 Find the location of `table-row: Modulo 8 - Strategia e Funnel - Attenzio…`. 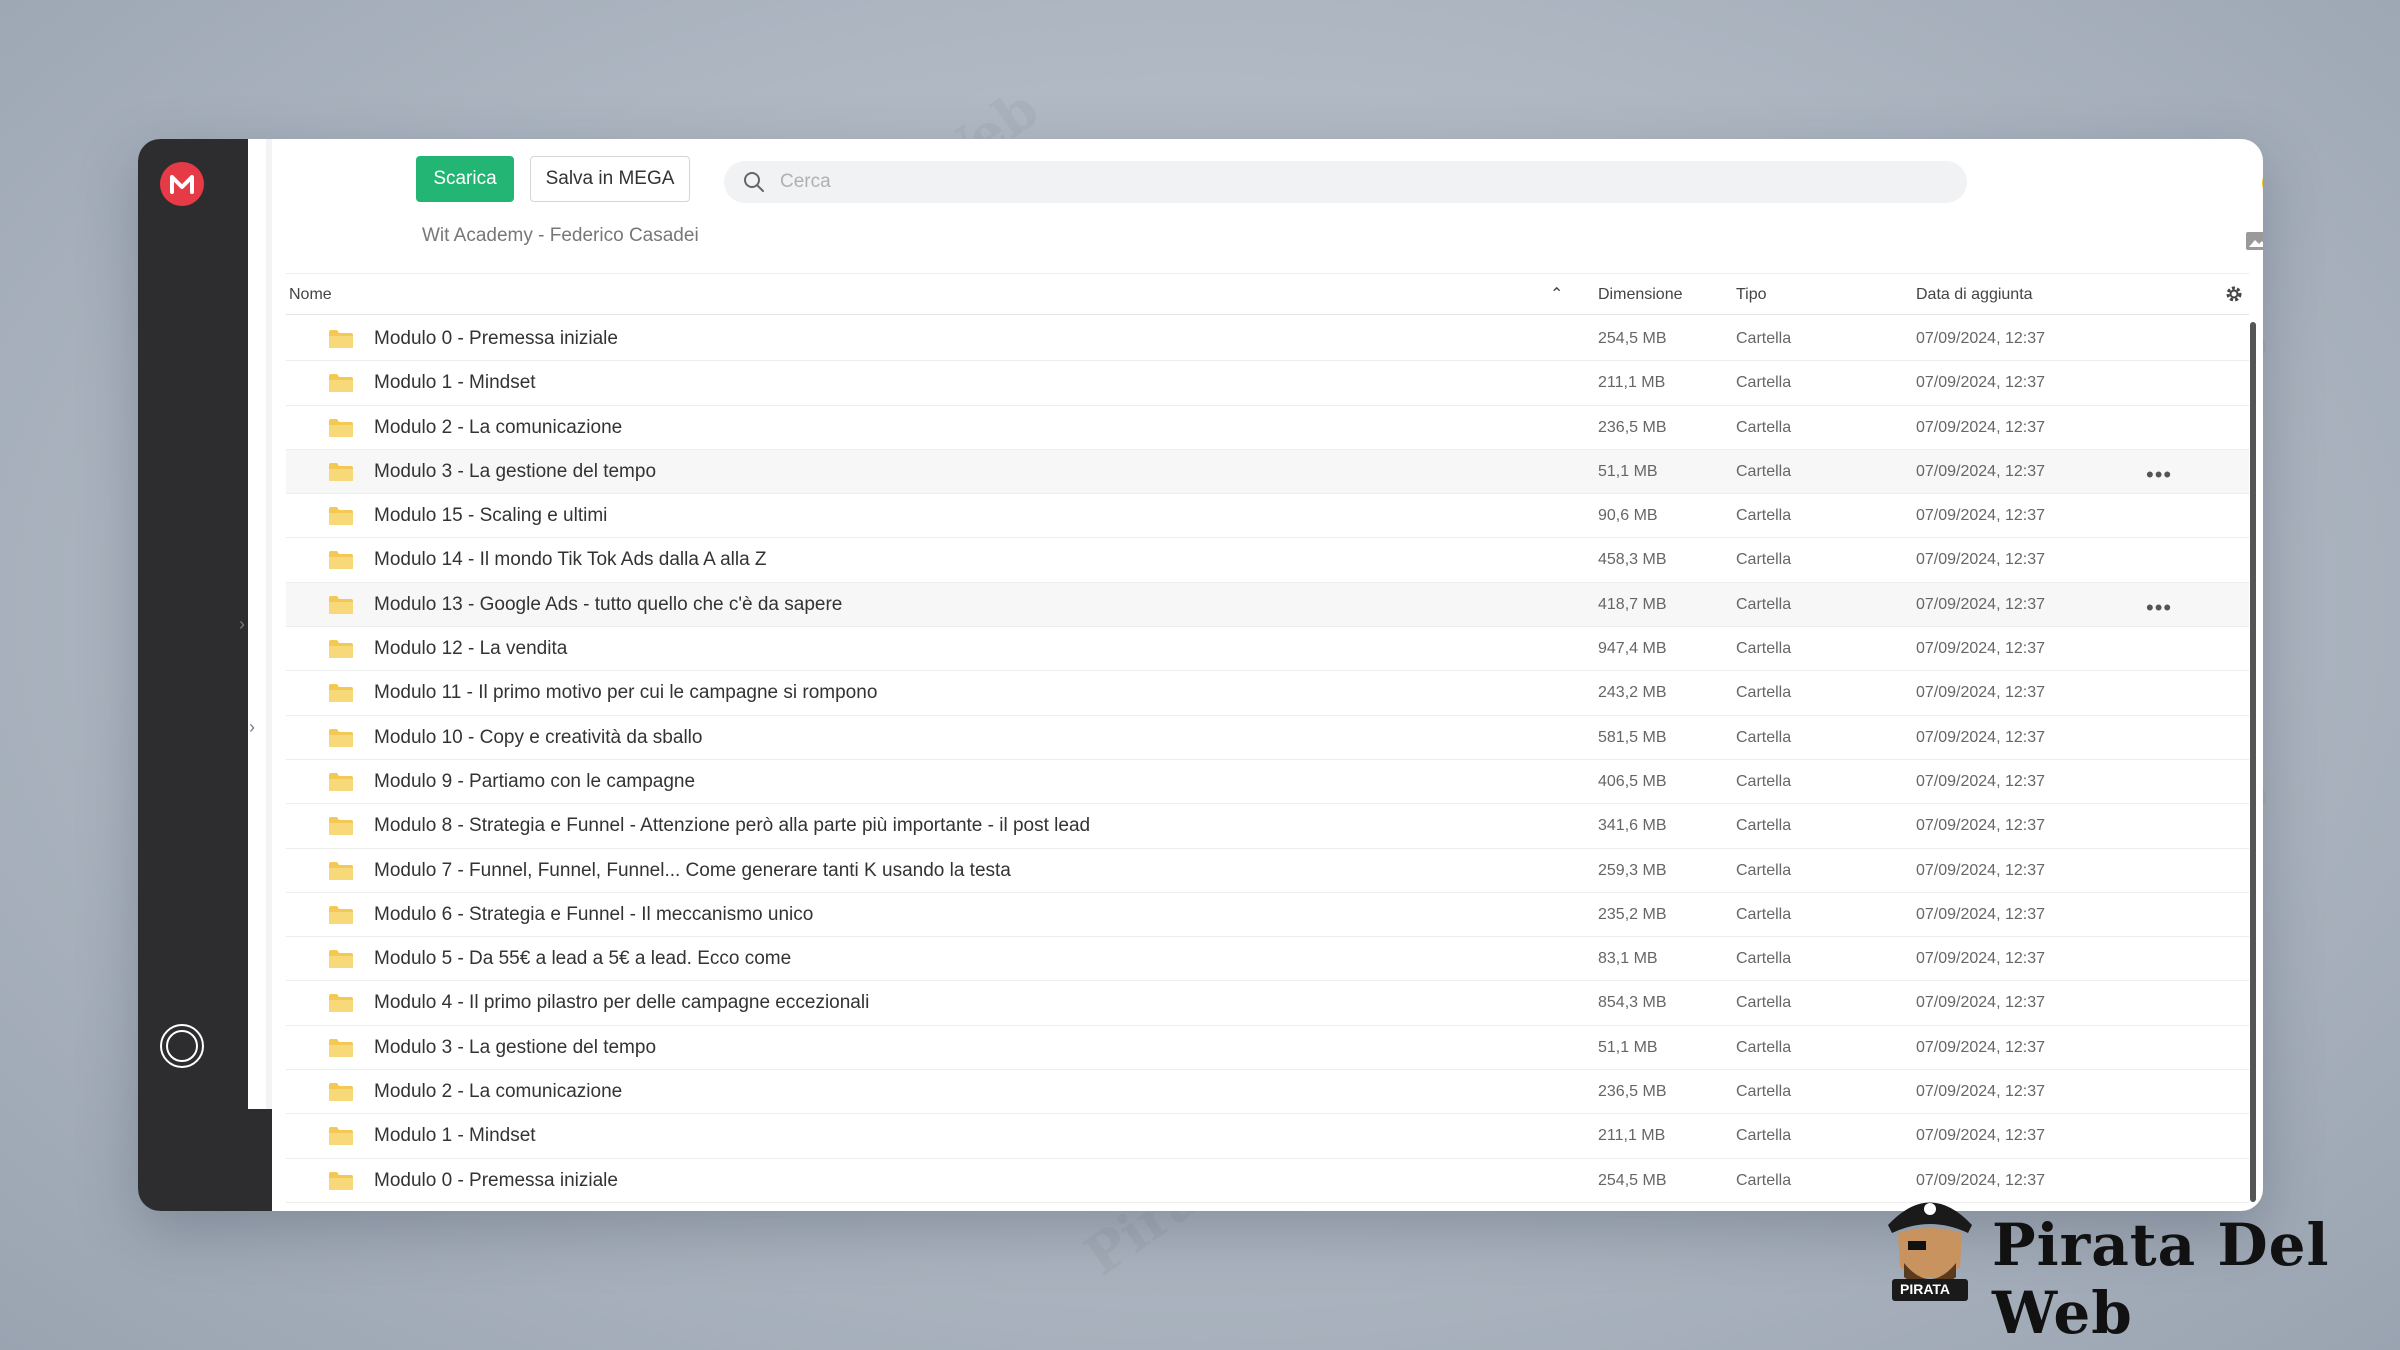

table-row: Modulo 8 - Strategia e Funnel - Attenzio… is located at coordinates (1267, 826).